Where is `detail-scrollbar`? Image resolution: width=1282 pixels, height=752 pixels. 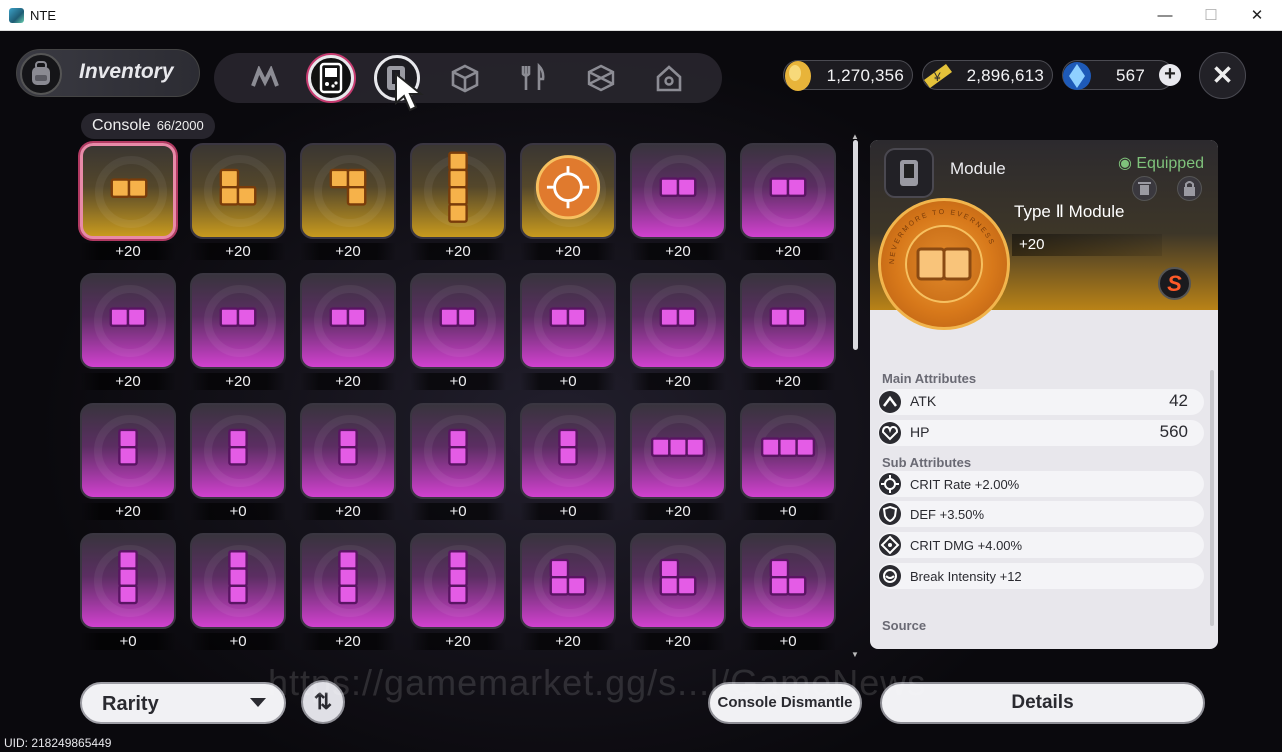 detail-scrollbar is located at coordinates (1212, 498).